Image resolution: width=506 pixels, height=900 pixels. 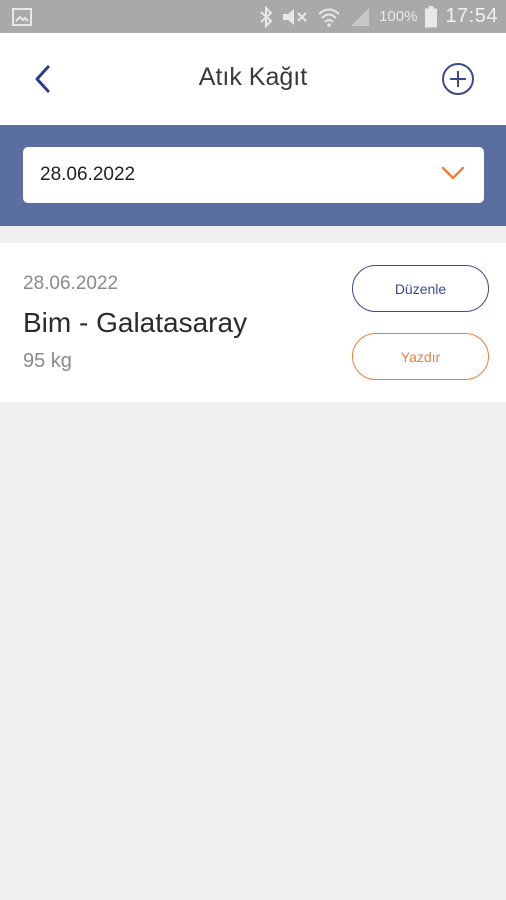 What do you see at coordinates (398, 16) in the screenshot?
I see `battery-percentage: 100%` at bounding box center [398, 16].